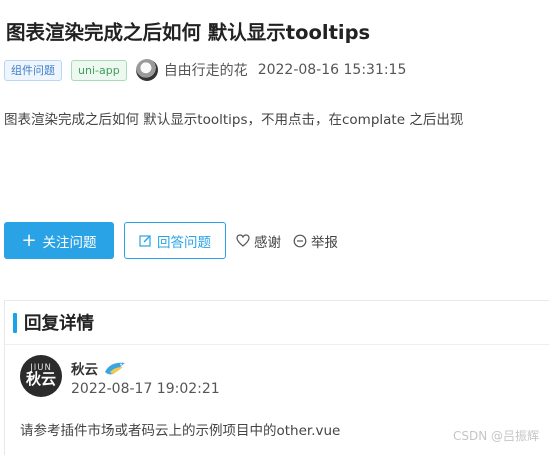 The image size is (549, 455). I want to click on csdn-watermark: CSDN @吕振辉, so click(495, 436).